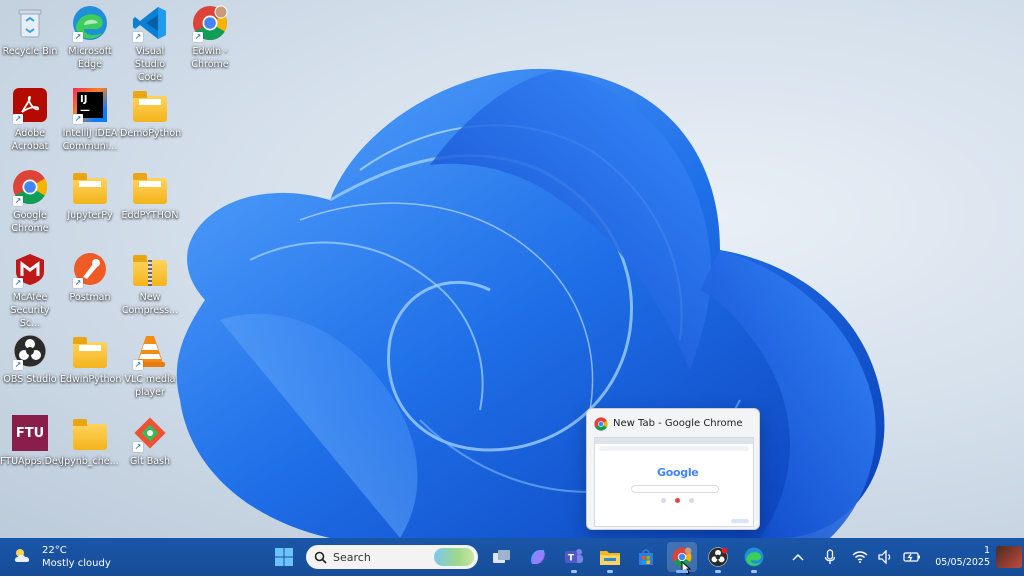  I want to click on desktop-icon-adobe-acrobat: ↗ Adobe Acrobat, so click(30, 119).